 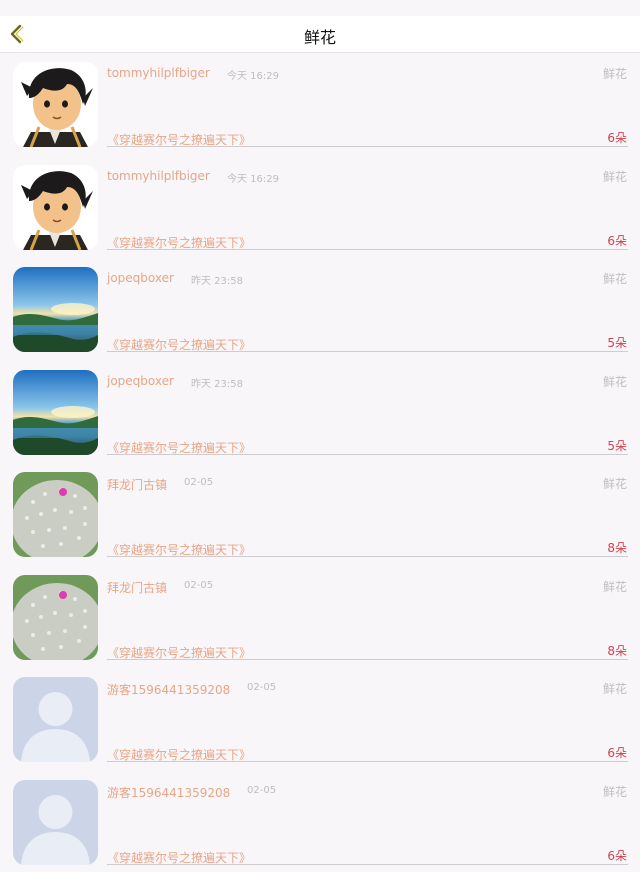 I want to click on status-bar, so click(x=320, y=8).